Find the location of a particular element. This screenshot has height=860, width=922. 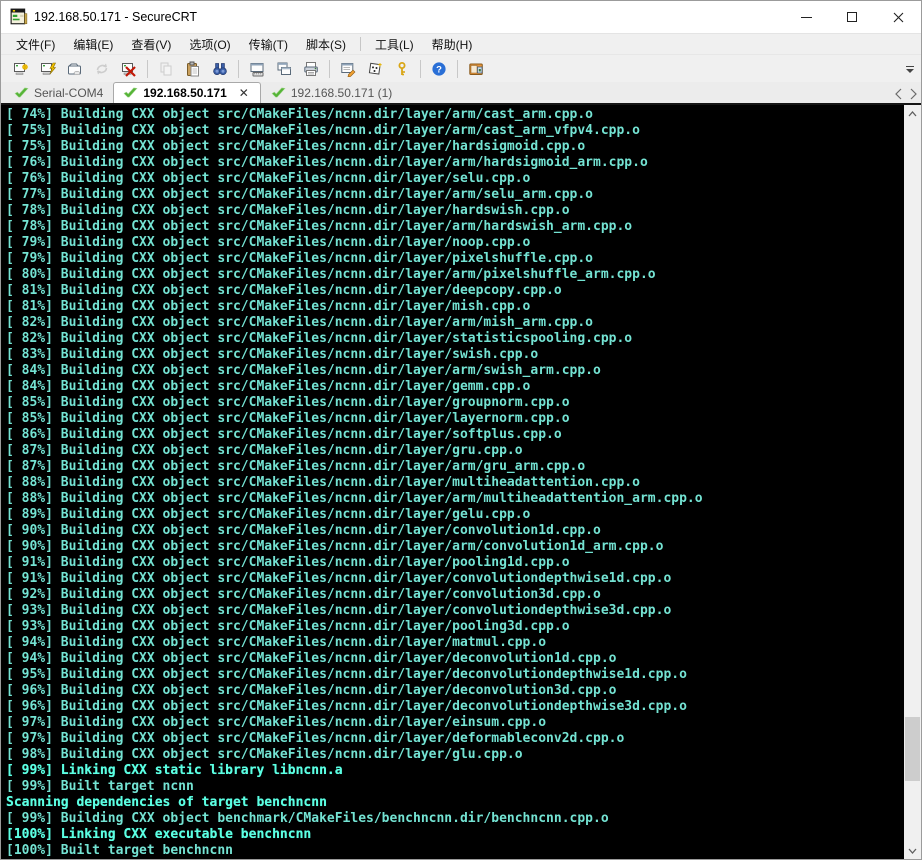

keymap-icon is located at coordinates (257, 69).